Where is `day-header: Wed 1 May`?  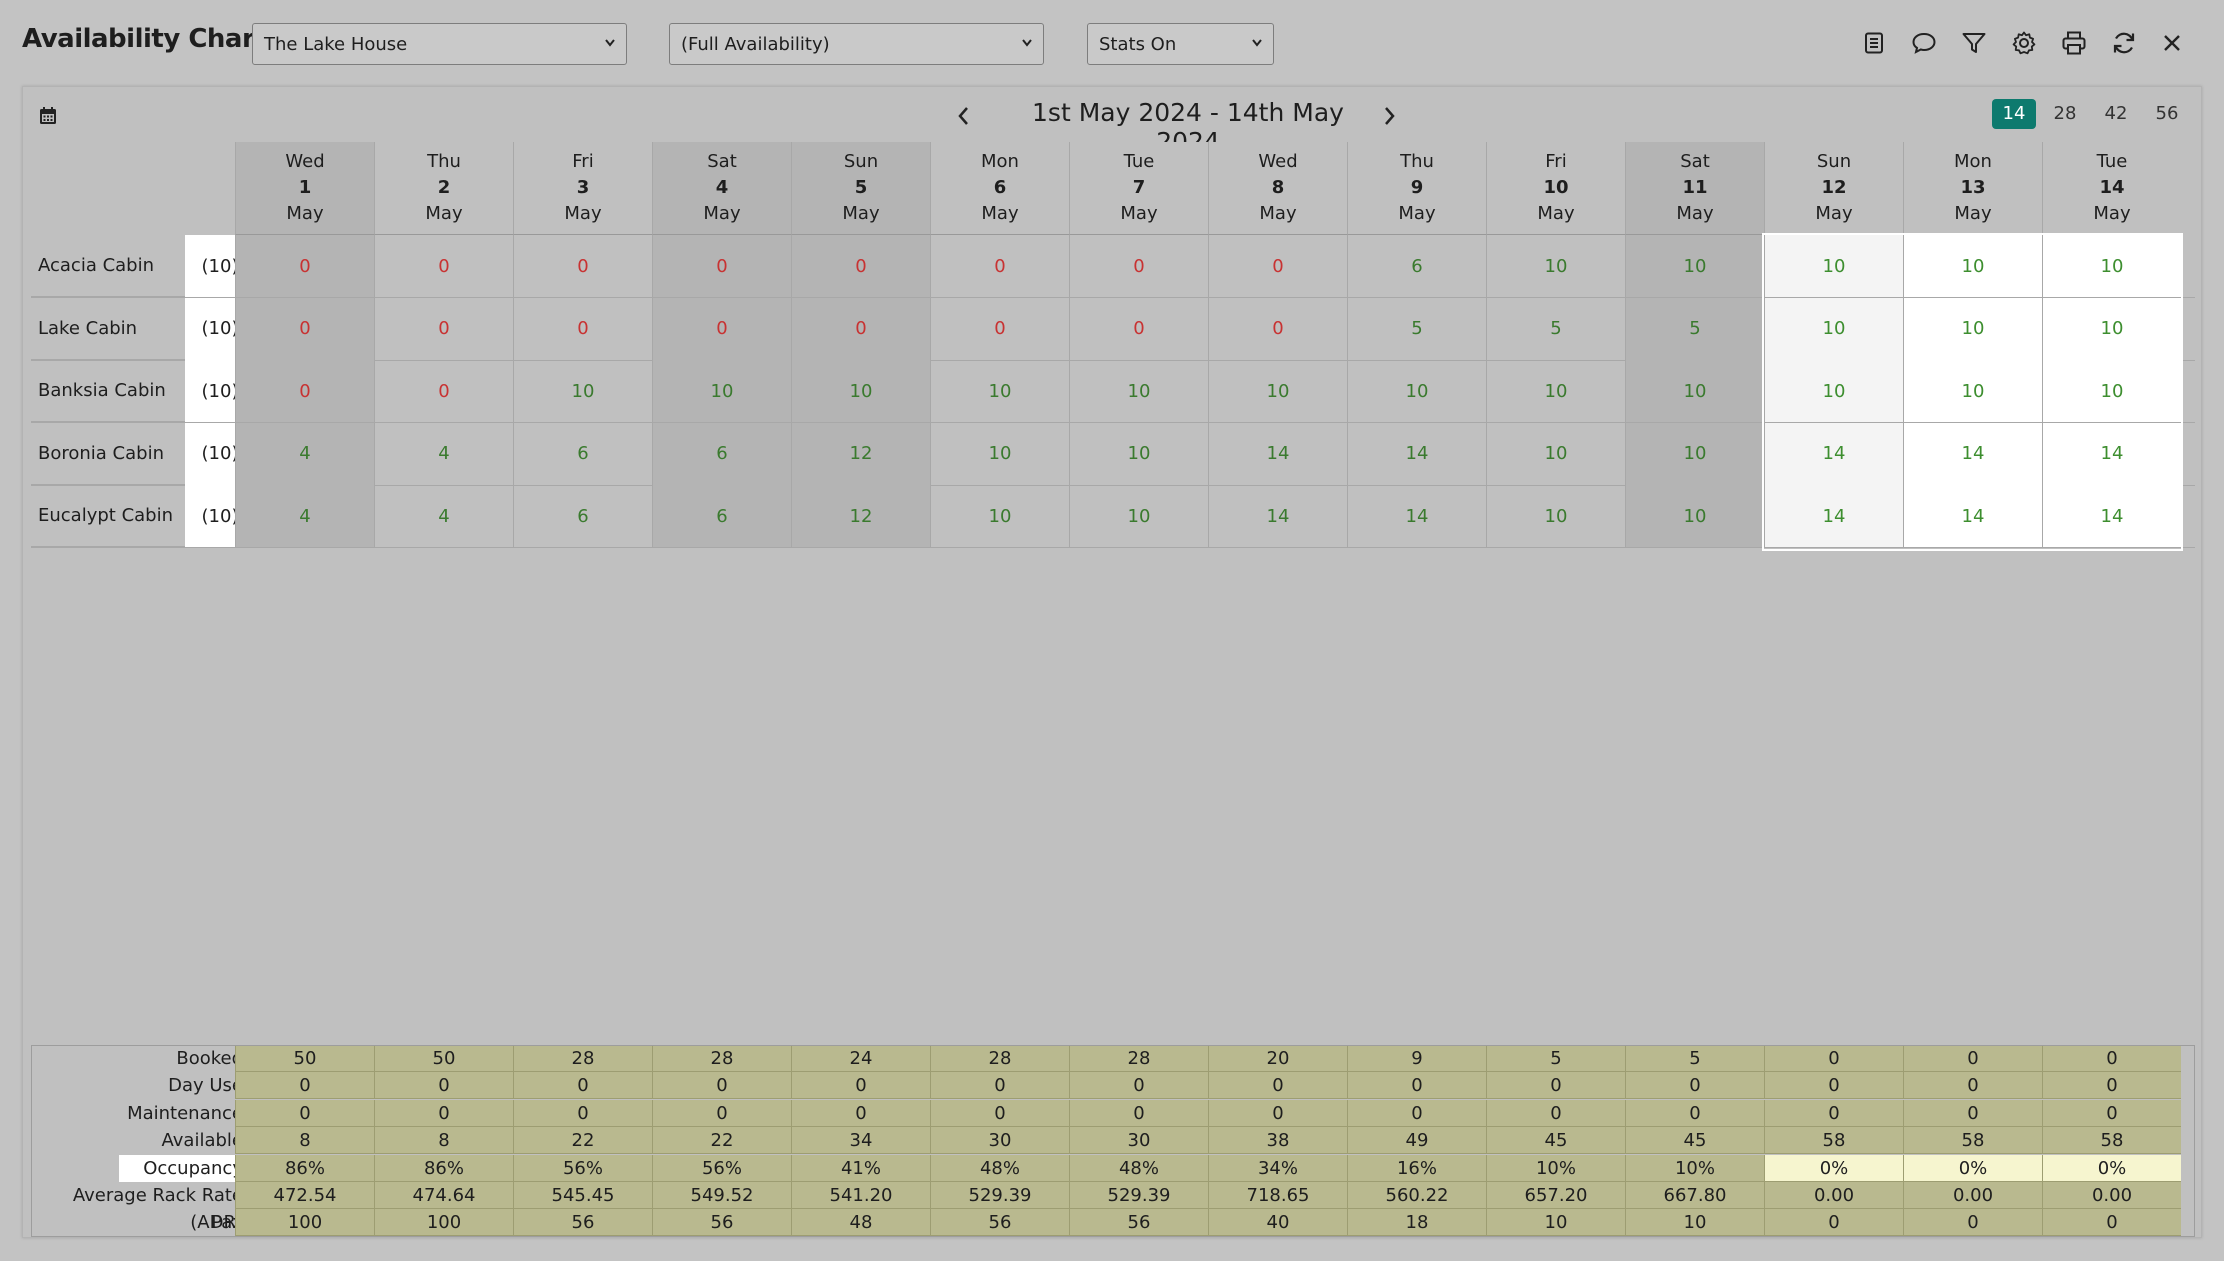
day-header: Wed 1 May is located at coordinates (304, 188).